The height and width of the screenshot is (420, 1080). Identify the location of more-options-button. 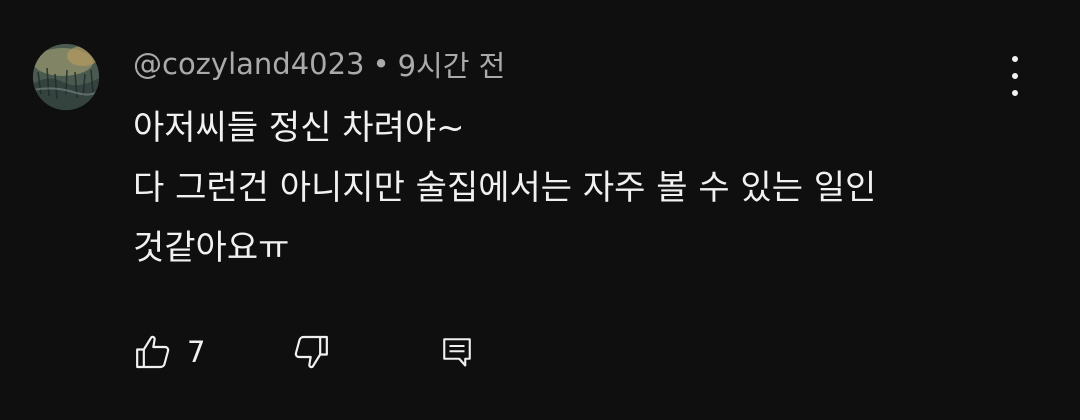
(1015, 76).